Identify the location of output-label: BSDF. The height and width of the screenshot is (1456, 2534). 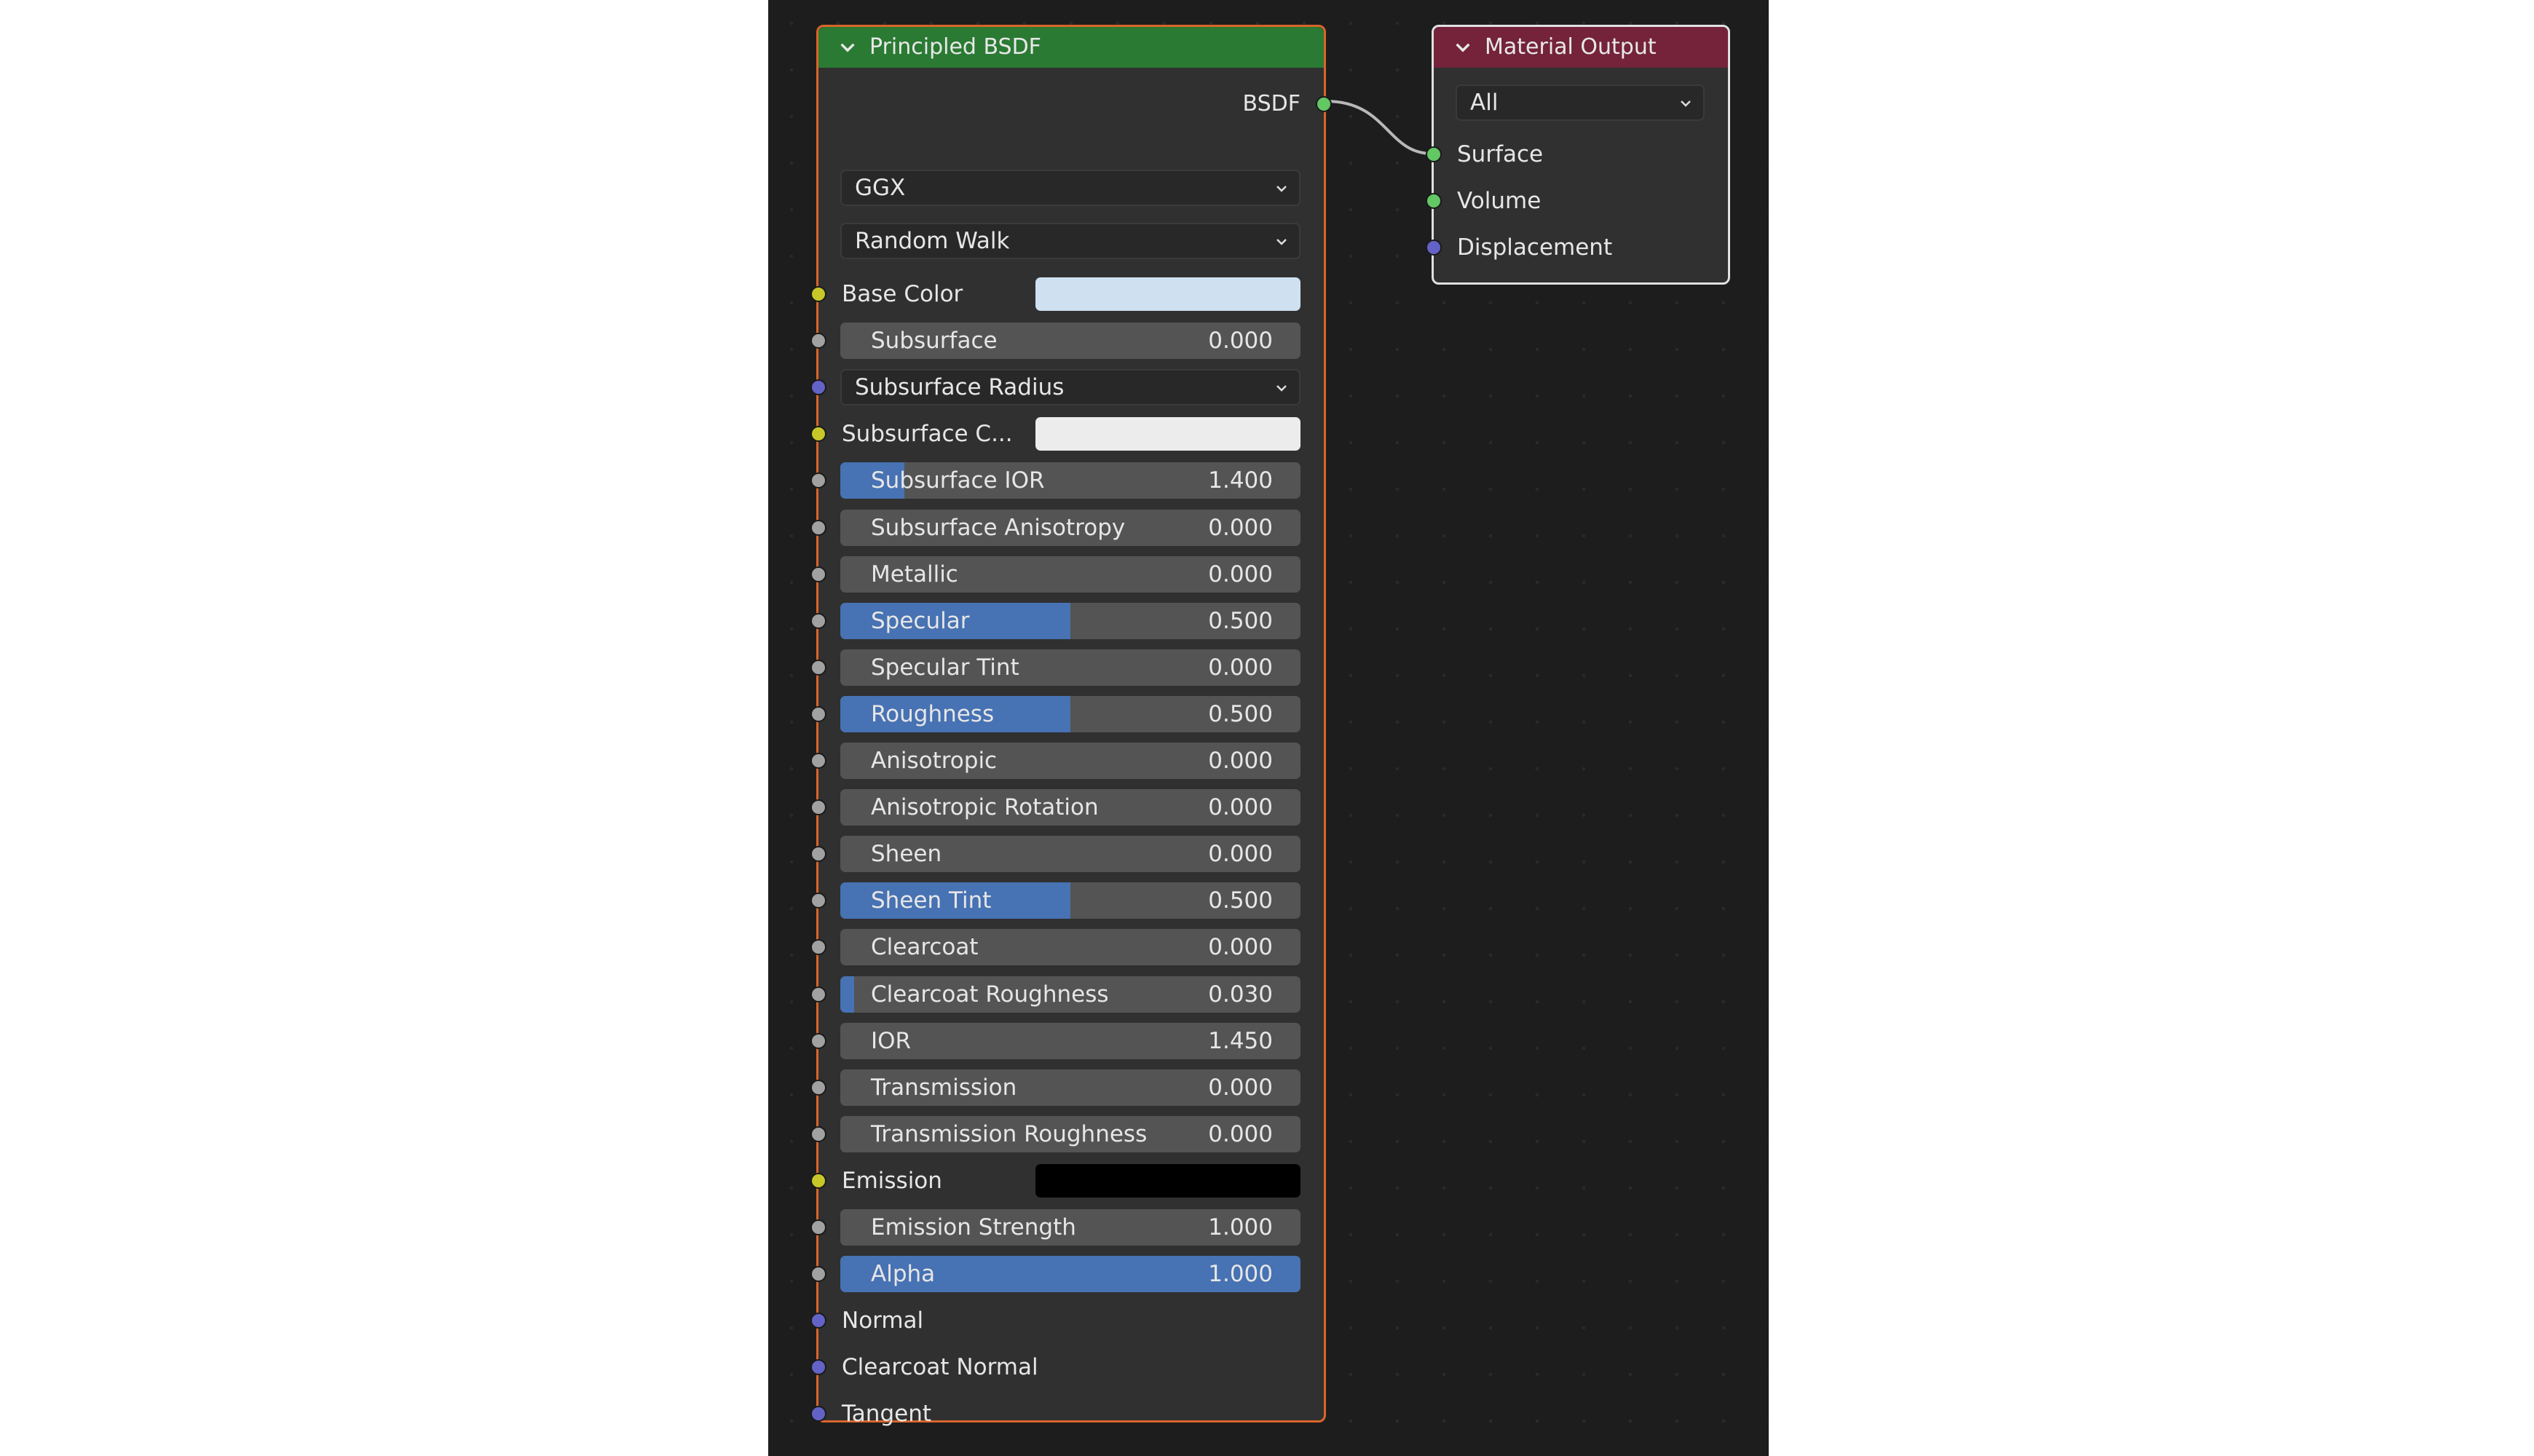
(1271, 103).